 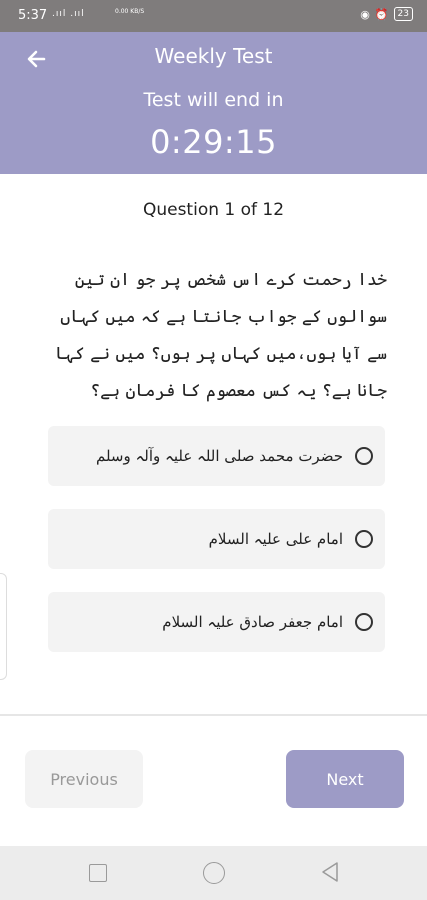 I want to click on circle-icon, so click(x=214, y=873).